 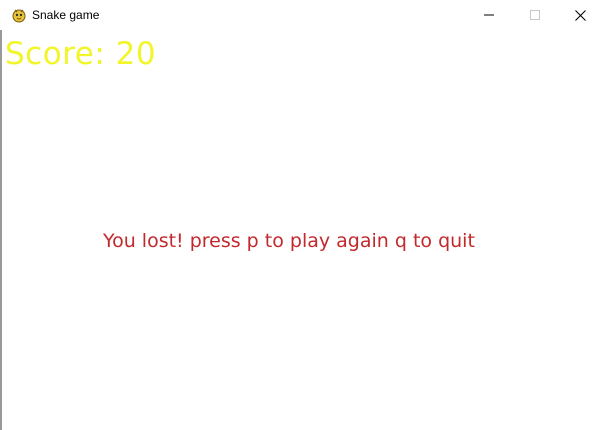 I want to click on minimize-icon, so click(x=489, y=15).